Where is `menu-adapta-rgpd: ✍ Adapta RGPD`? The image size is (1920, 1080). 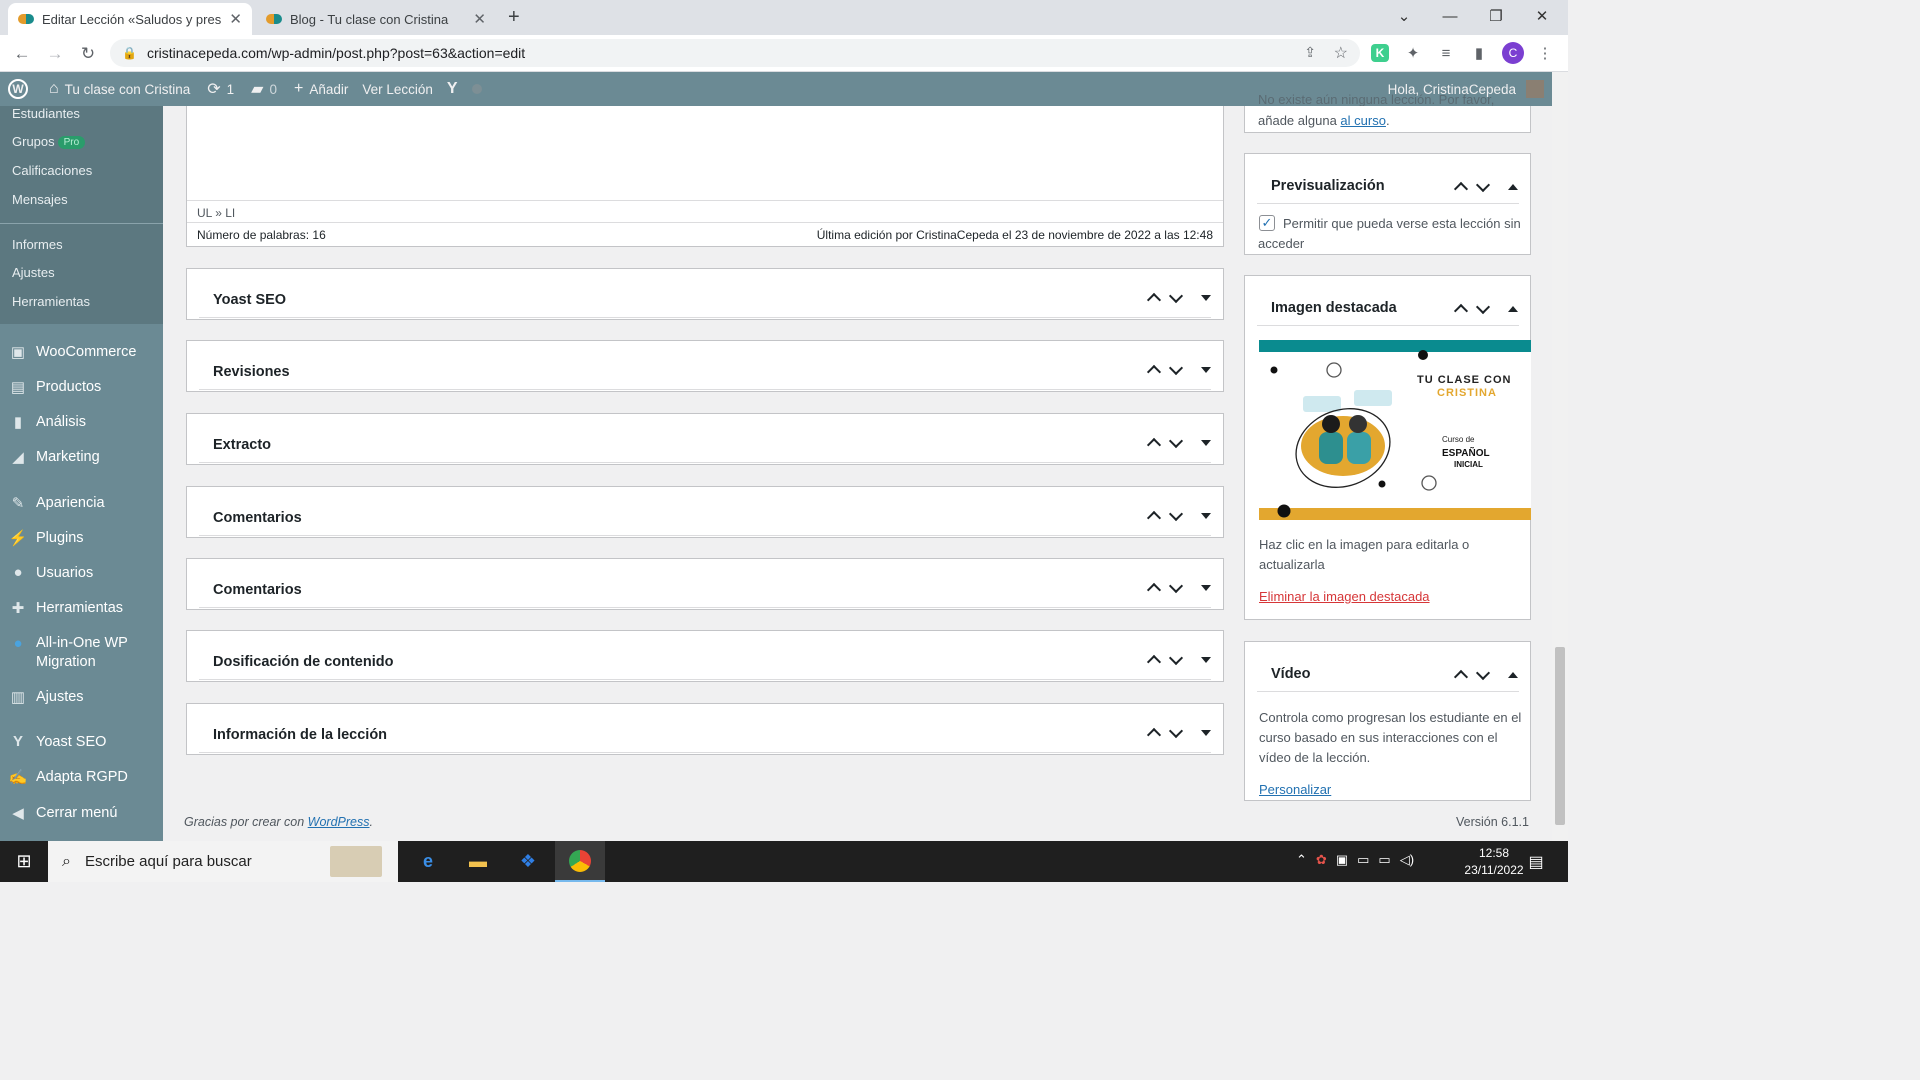 menu-adapta-rgpd: ✍ Adapta RGPD is located at coordinates (81, 777).